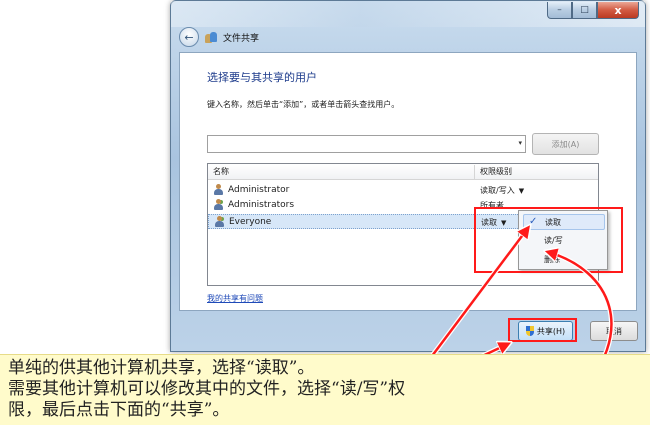  Describe the element at coordinates (565, 144) in the screenshot. I see `add-button: 添加(A)` at that location.